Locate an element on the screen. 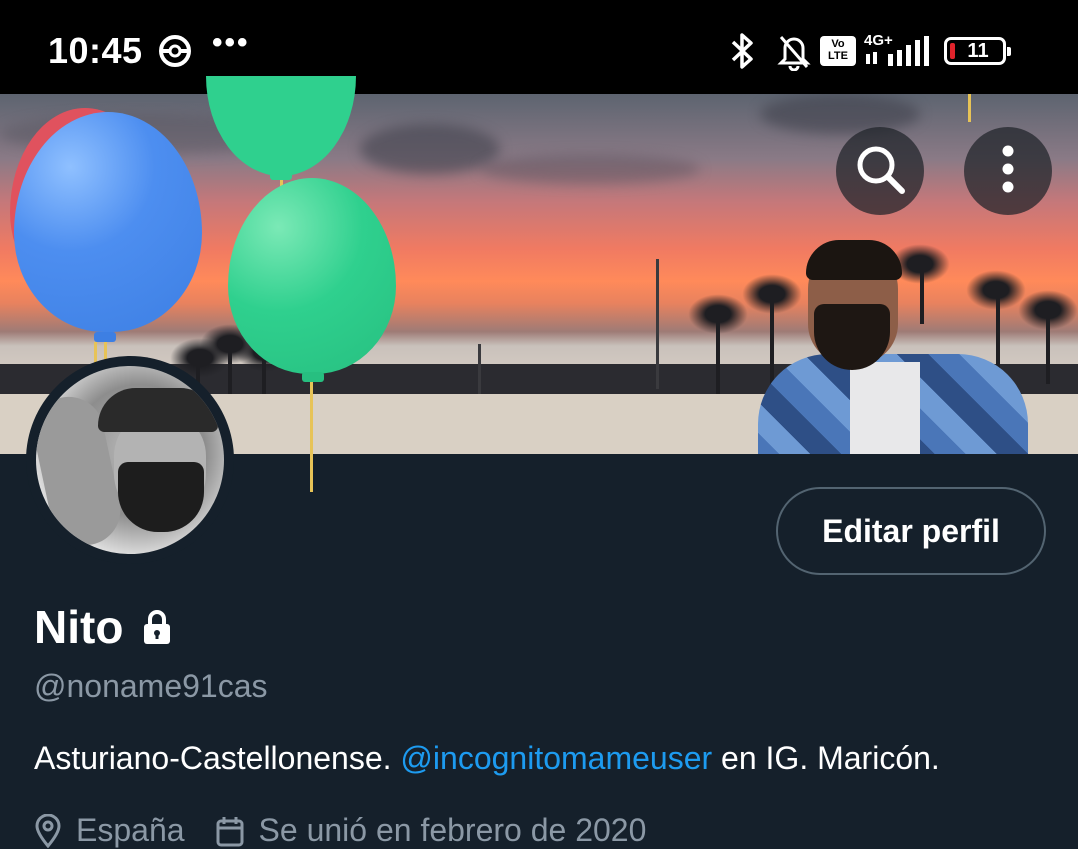  status-more-dots: ••• is located at coordinates (231, 42).